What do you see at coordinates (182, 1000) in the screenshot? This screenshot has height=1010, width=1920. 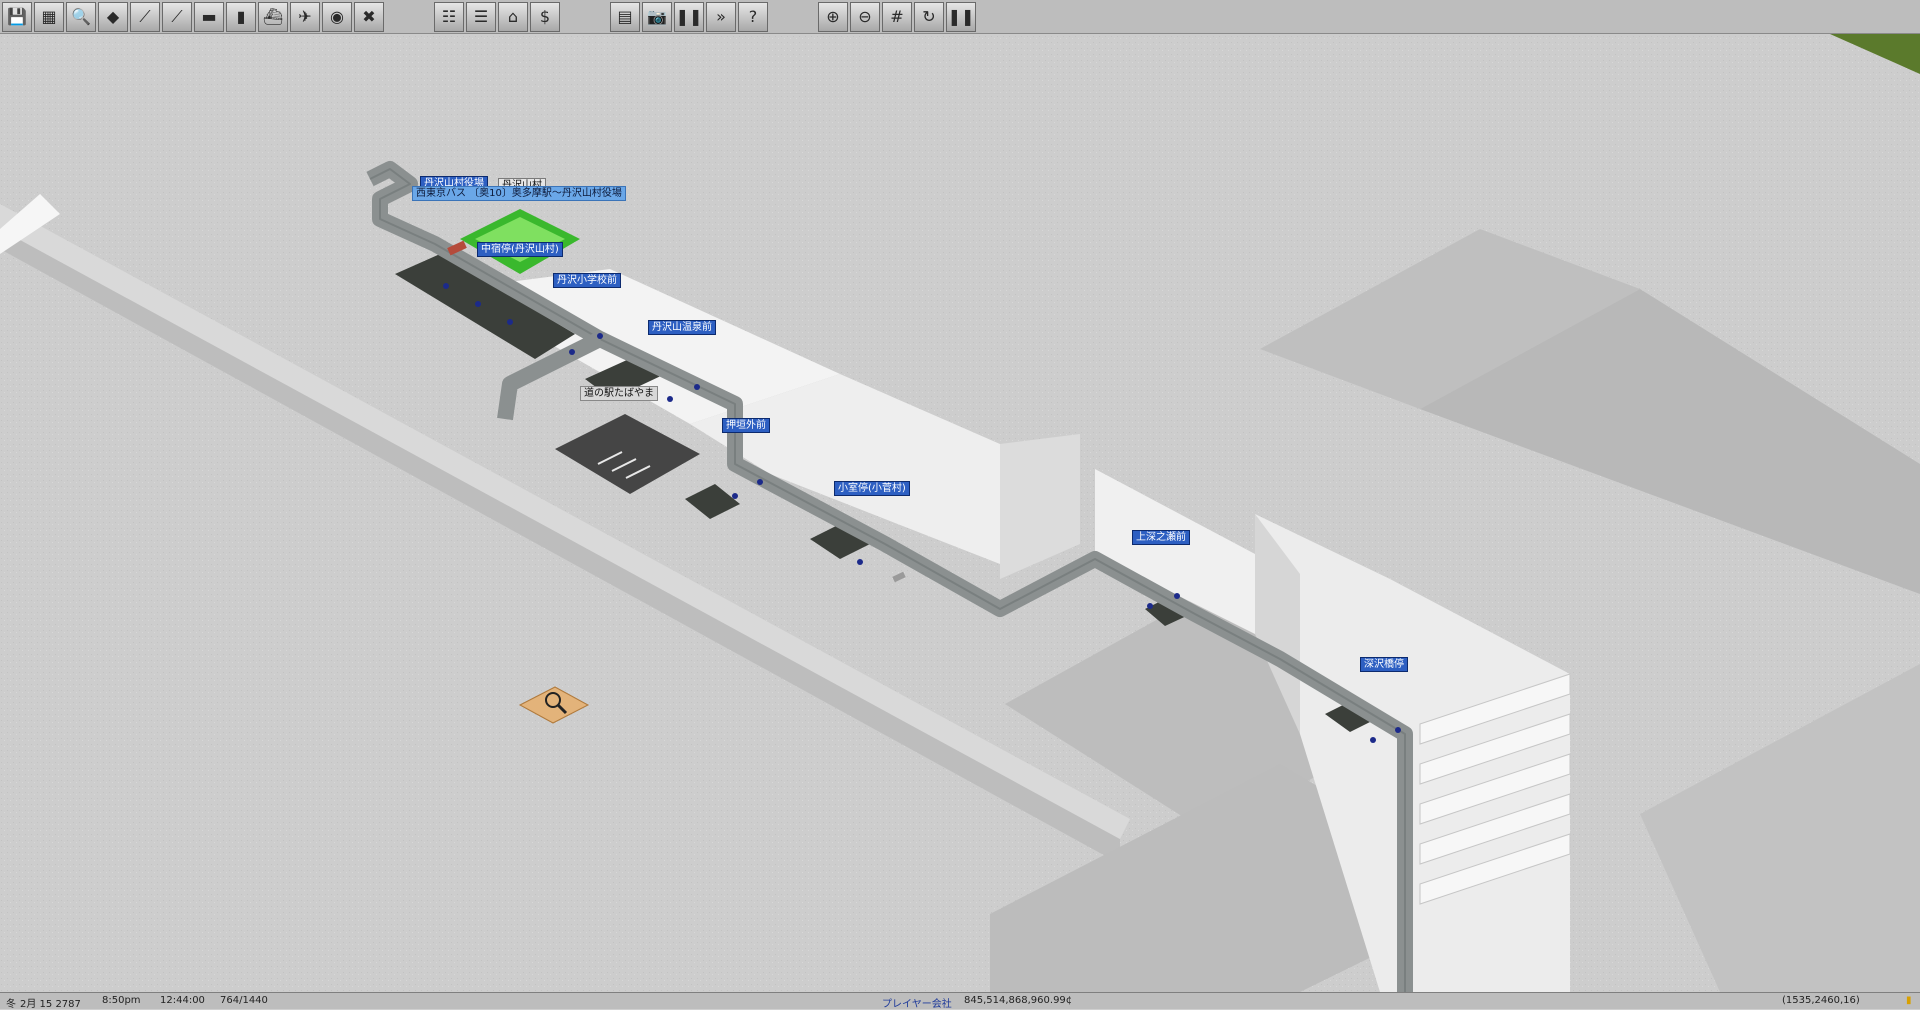 I see `status-elapsed: 12:44:00` at bounding box center [182, 1000].